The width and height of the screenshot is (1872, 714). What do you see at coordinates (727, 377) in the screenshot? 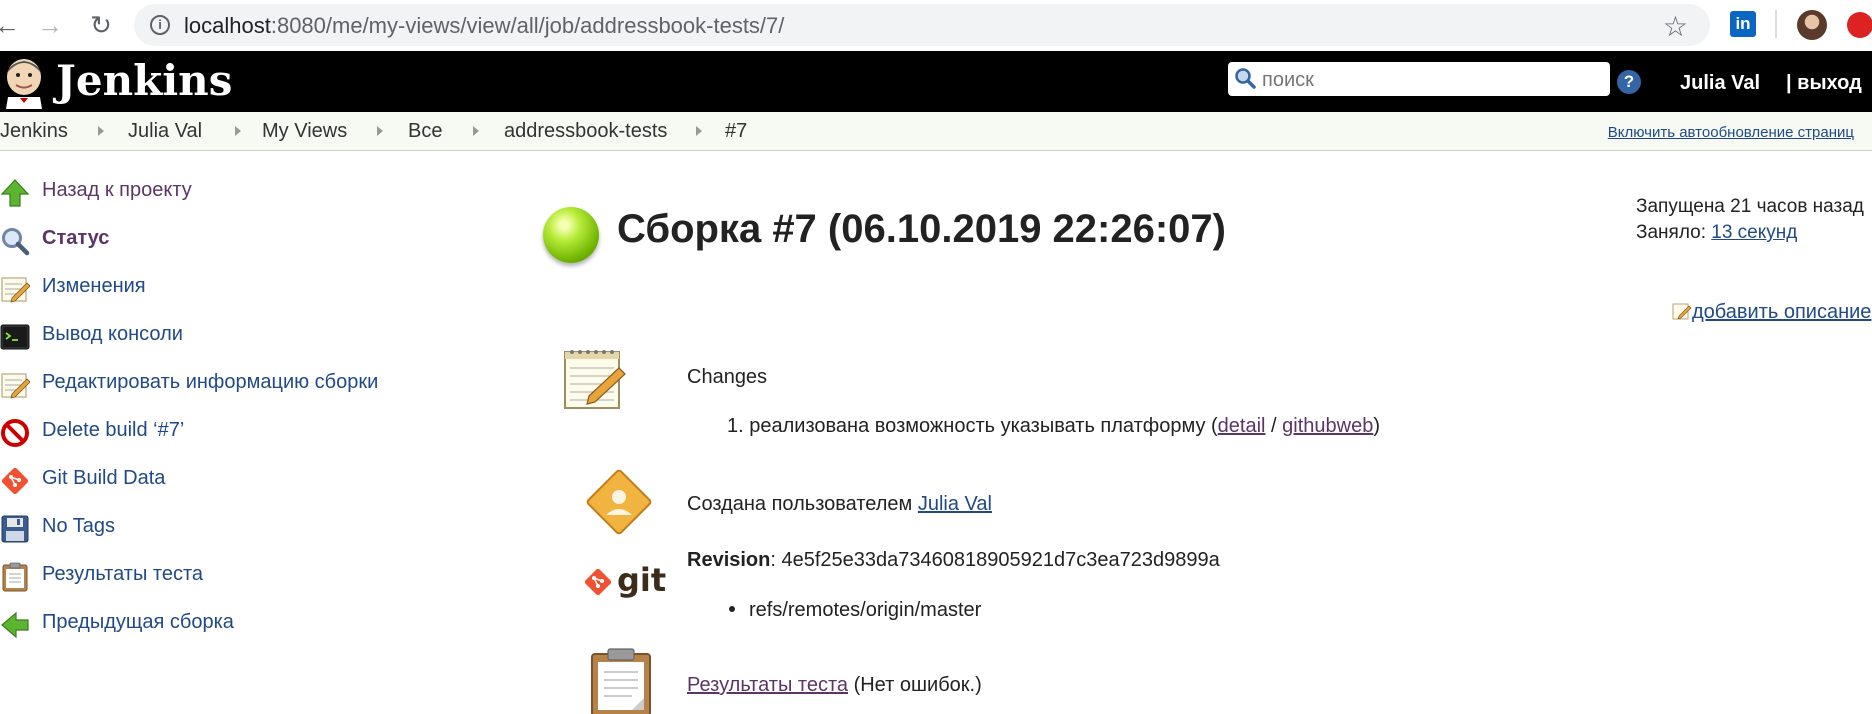
I see `changes-heading: Changes` at bounding box center [727, 377].